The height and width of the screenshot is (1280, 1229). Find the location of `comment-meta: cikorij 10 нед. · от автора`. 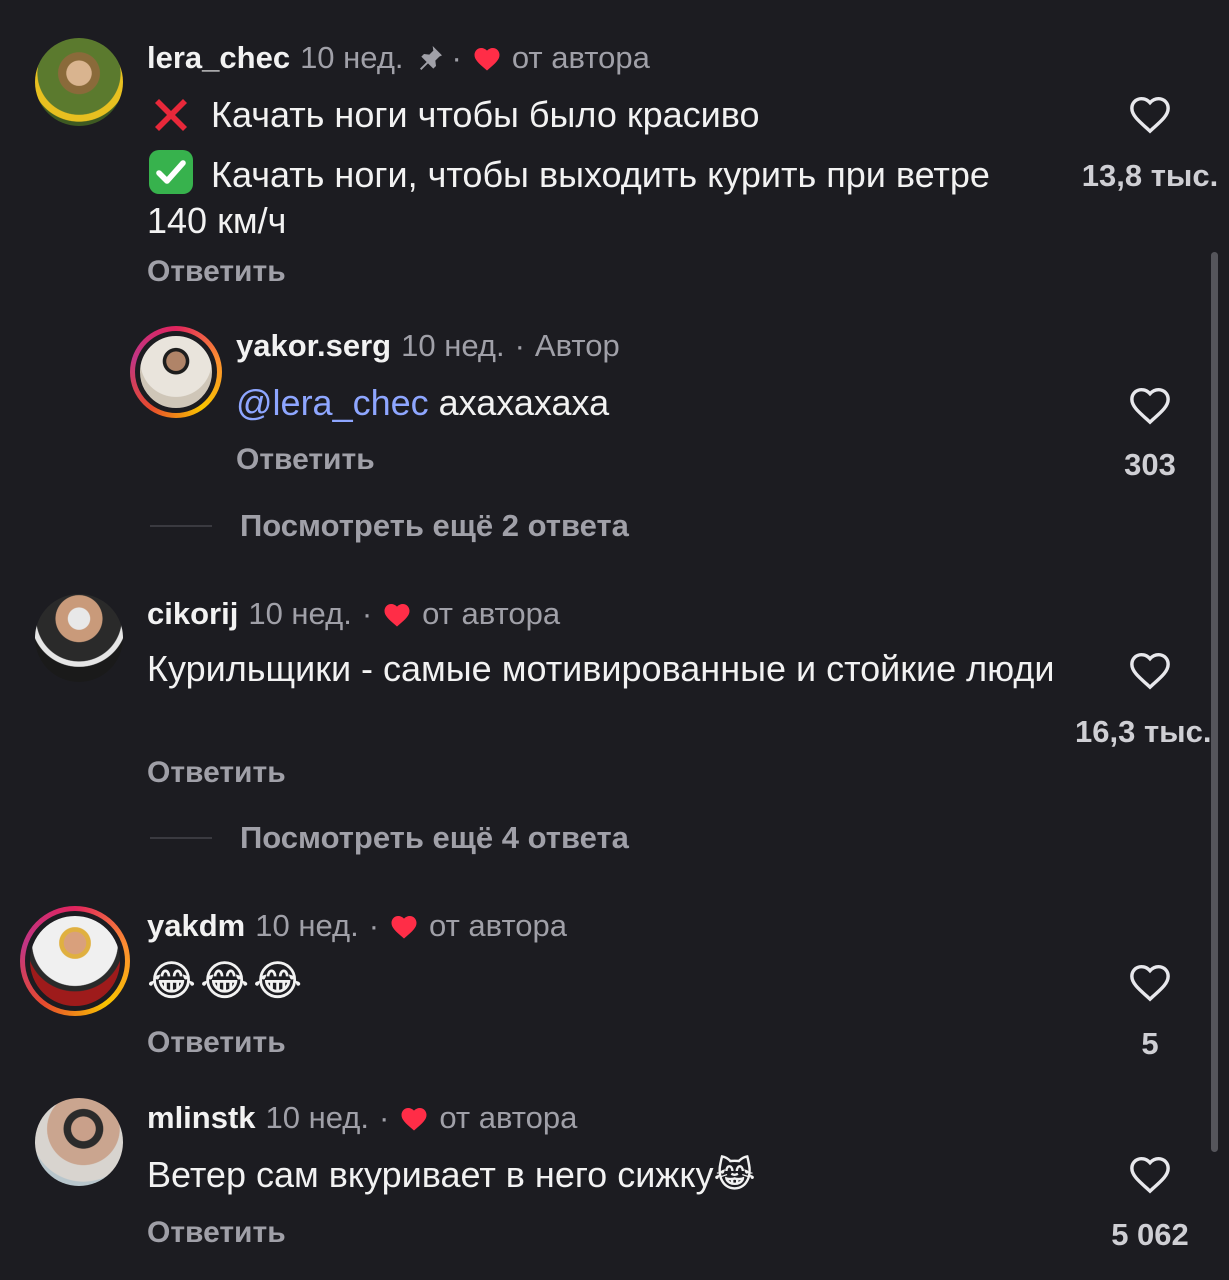

comment-meta: cikorij 10 нед. · от автора is located at coordinates (353, 614).